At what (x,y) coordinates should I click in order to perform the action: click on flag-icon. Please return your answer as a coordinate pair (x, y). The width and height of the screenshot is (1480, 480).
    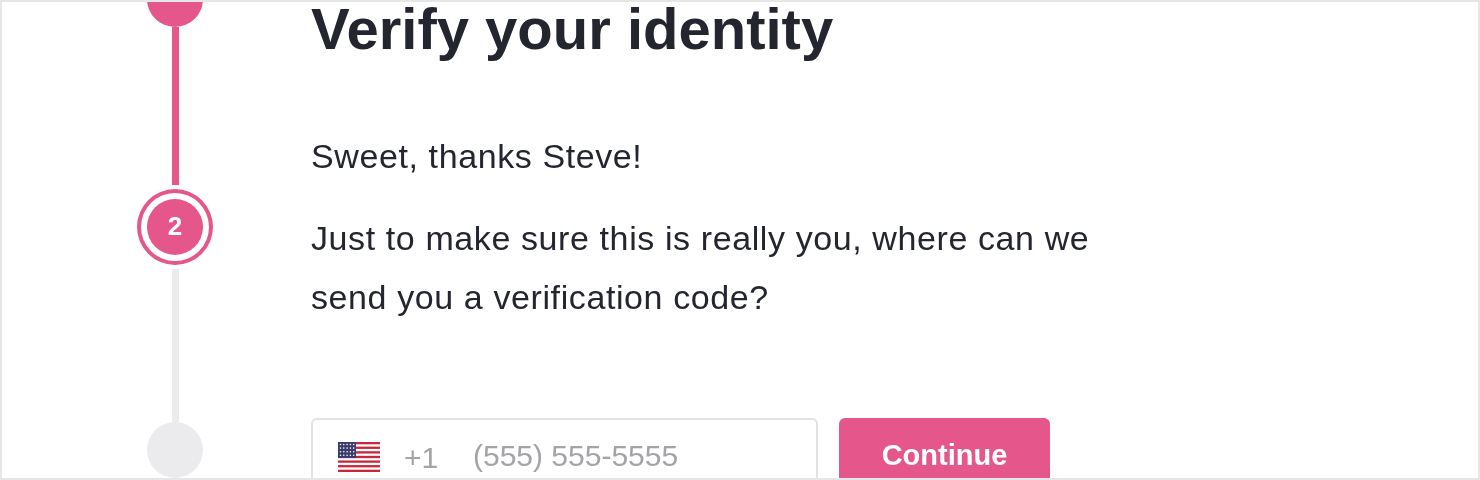
    Looking at the image, I should click on (359, 457).